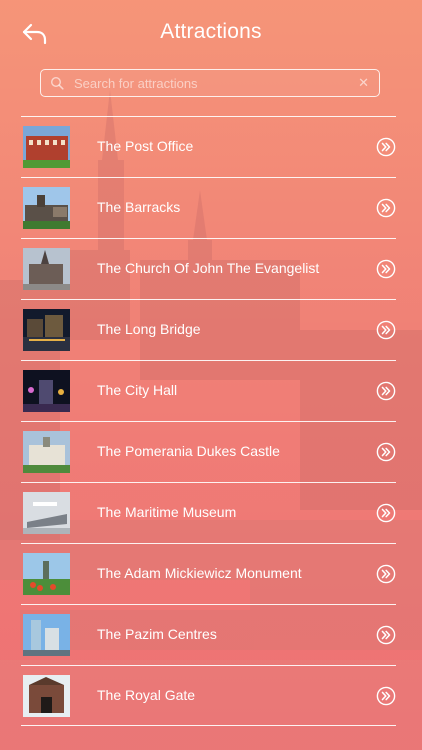  Describe the element at coordinates (199, 573) in the screenshot. I see `attraction-label: The Adam Mickiewicz Monument` at that location.